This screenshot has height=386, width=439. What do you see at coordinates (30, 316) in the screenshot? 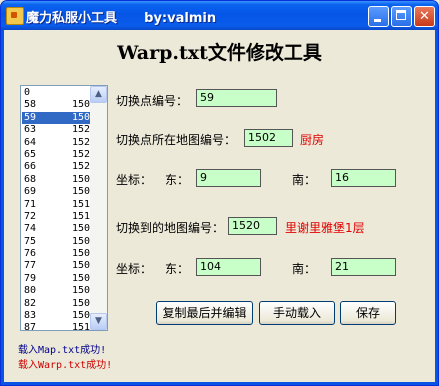
I see `list-item-id: 83` at bounding box center [30, 316].